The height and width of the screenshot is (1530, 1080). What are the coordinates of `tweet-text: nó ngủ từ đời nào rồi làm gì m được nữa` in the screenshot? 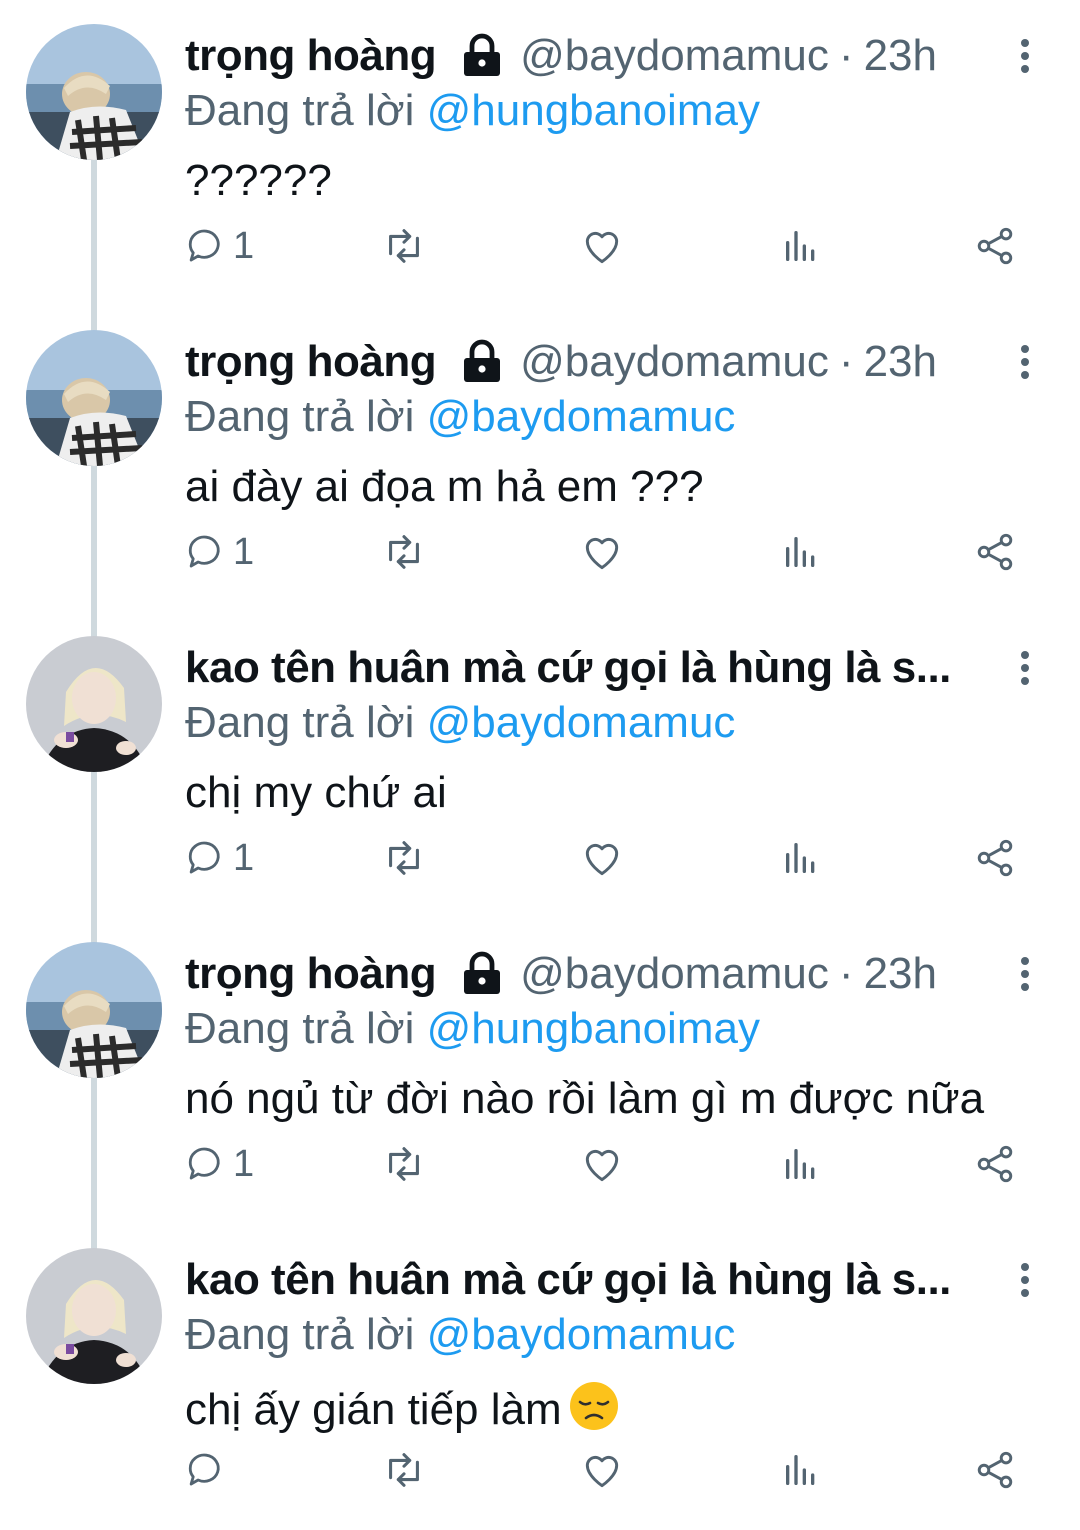 It's located at (584, 1099).